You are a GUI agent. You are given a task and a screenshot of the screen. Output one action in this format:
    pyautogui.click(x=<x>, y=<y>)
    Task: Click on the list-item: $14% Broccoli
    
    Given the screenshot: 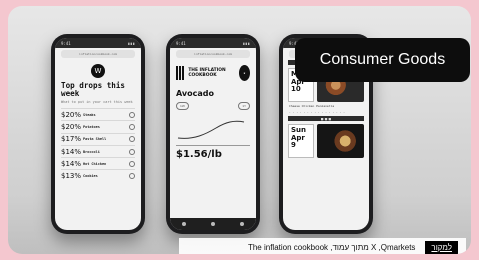 What is the action you would take?
    pyautogui.click(x=98, y=150)
    